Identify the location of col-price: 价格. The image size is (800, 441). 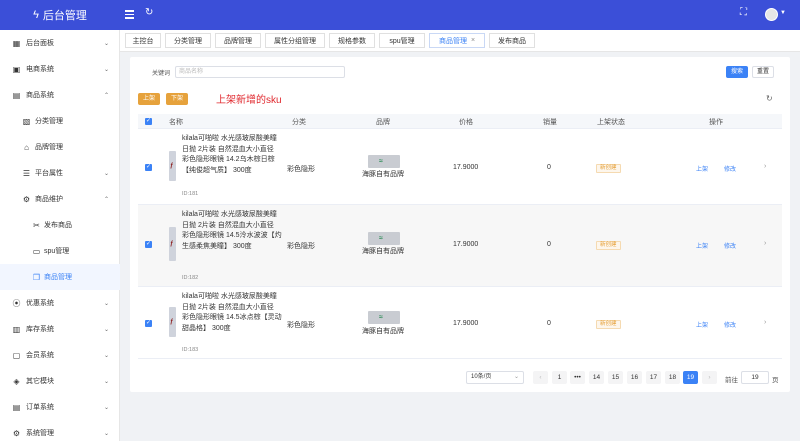
(466, 122).